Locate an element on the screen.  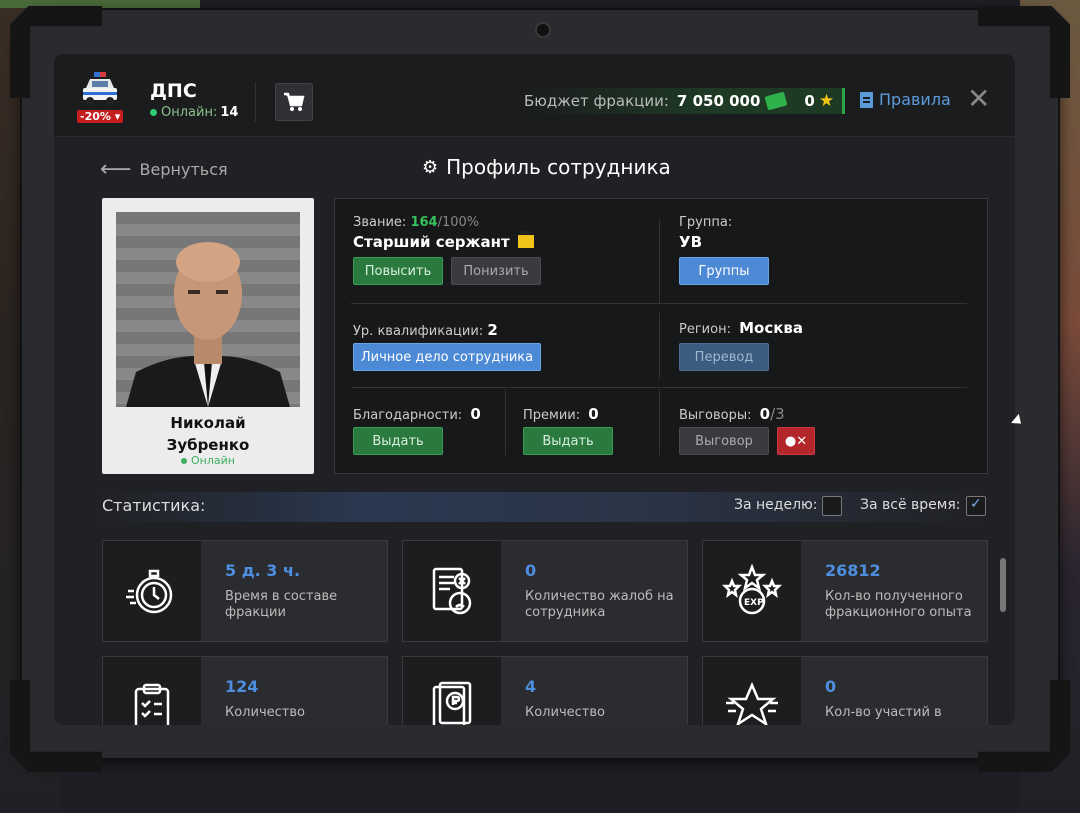
stat-value: 124 is located at coordinates (242, 686).